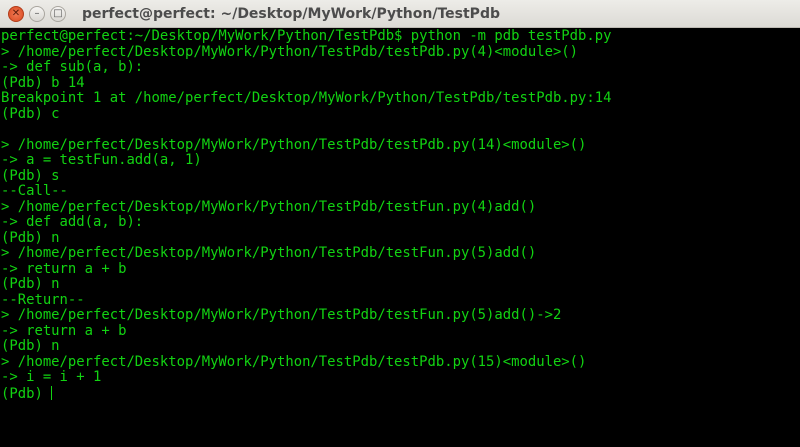  What do you see at coordinates (400, 394) in the screenshot?
I see `terminal-prompt-line: (Pdb)` at bounding box center [400, 394].